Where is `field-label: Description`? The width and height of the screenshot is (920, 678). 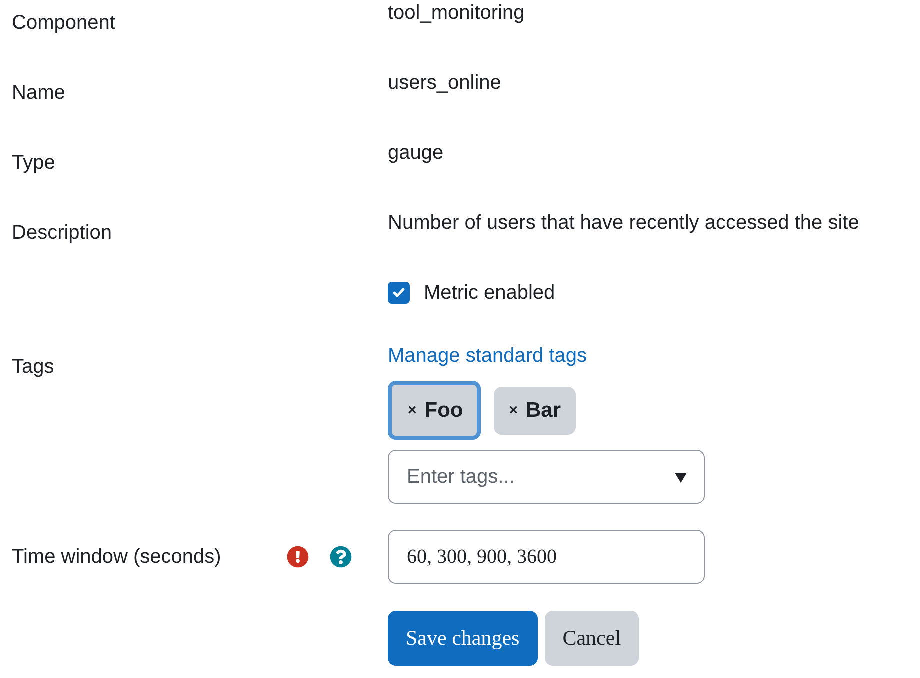 field-label: Description is located at coordinates (62, 233).